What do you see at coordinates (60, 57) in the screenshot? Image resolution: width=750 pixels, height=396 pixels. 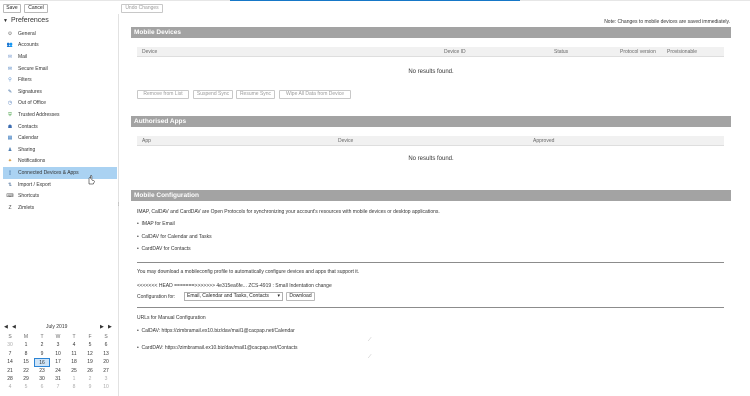 I see `sidebar-item-mail: ✉ Mail` at bounding box center [60, 57].